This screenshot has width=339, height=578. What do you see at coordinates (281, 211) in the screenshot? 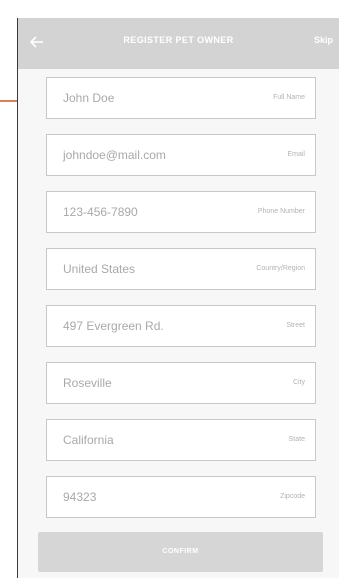
I see `phone-number-label: Phone Number` at bounding box center [281, 211].